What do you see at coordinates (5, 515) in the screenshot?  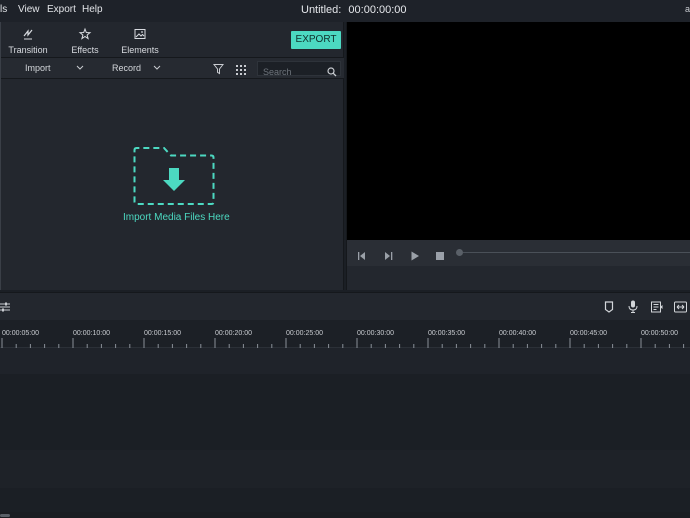 I see `scrollbar-thumb` at bounding box center [5, 515].